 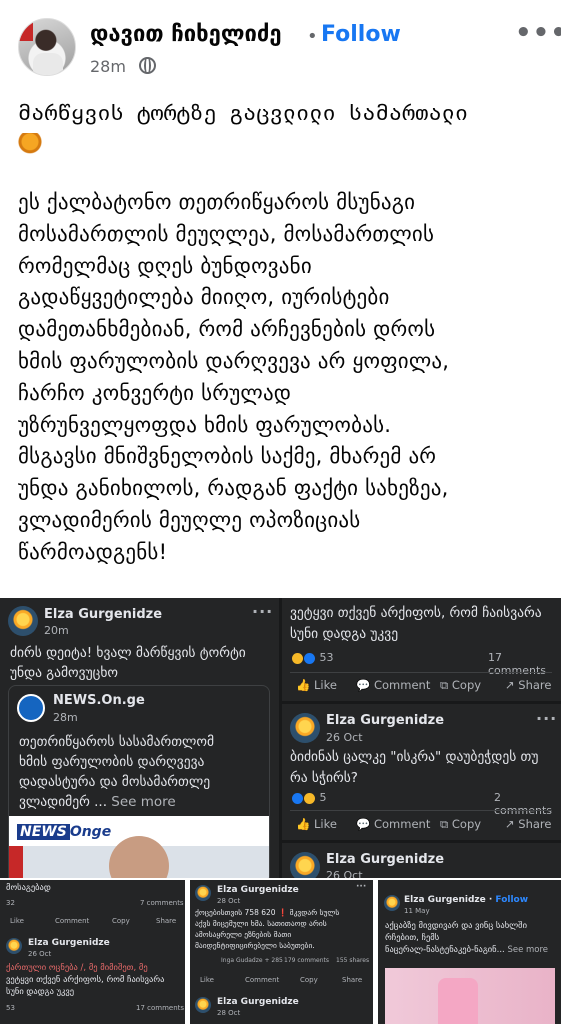 I want to click on post-title: მარწყვის ტორტზე გაცვლილი სამართალი, so click(x=283, y=131).